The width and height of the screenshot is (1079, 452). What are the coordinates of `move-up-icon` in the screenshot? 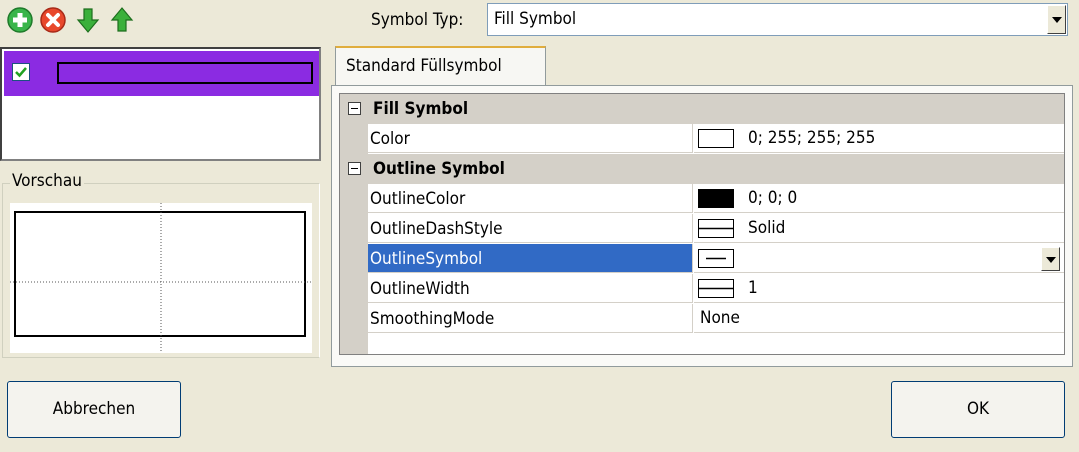 It's located at (122, 20).